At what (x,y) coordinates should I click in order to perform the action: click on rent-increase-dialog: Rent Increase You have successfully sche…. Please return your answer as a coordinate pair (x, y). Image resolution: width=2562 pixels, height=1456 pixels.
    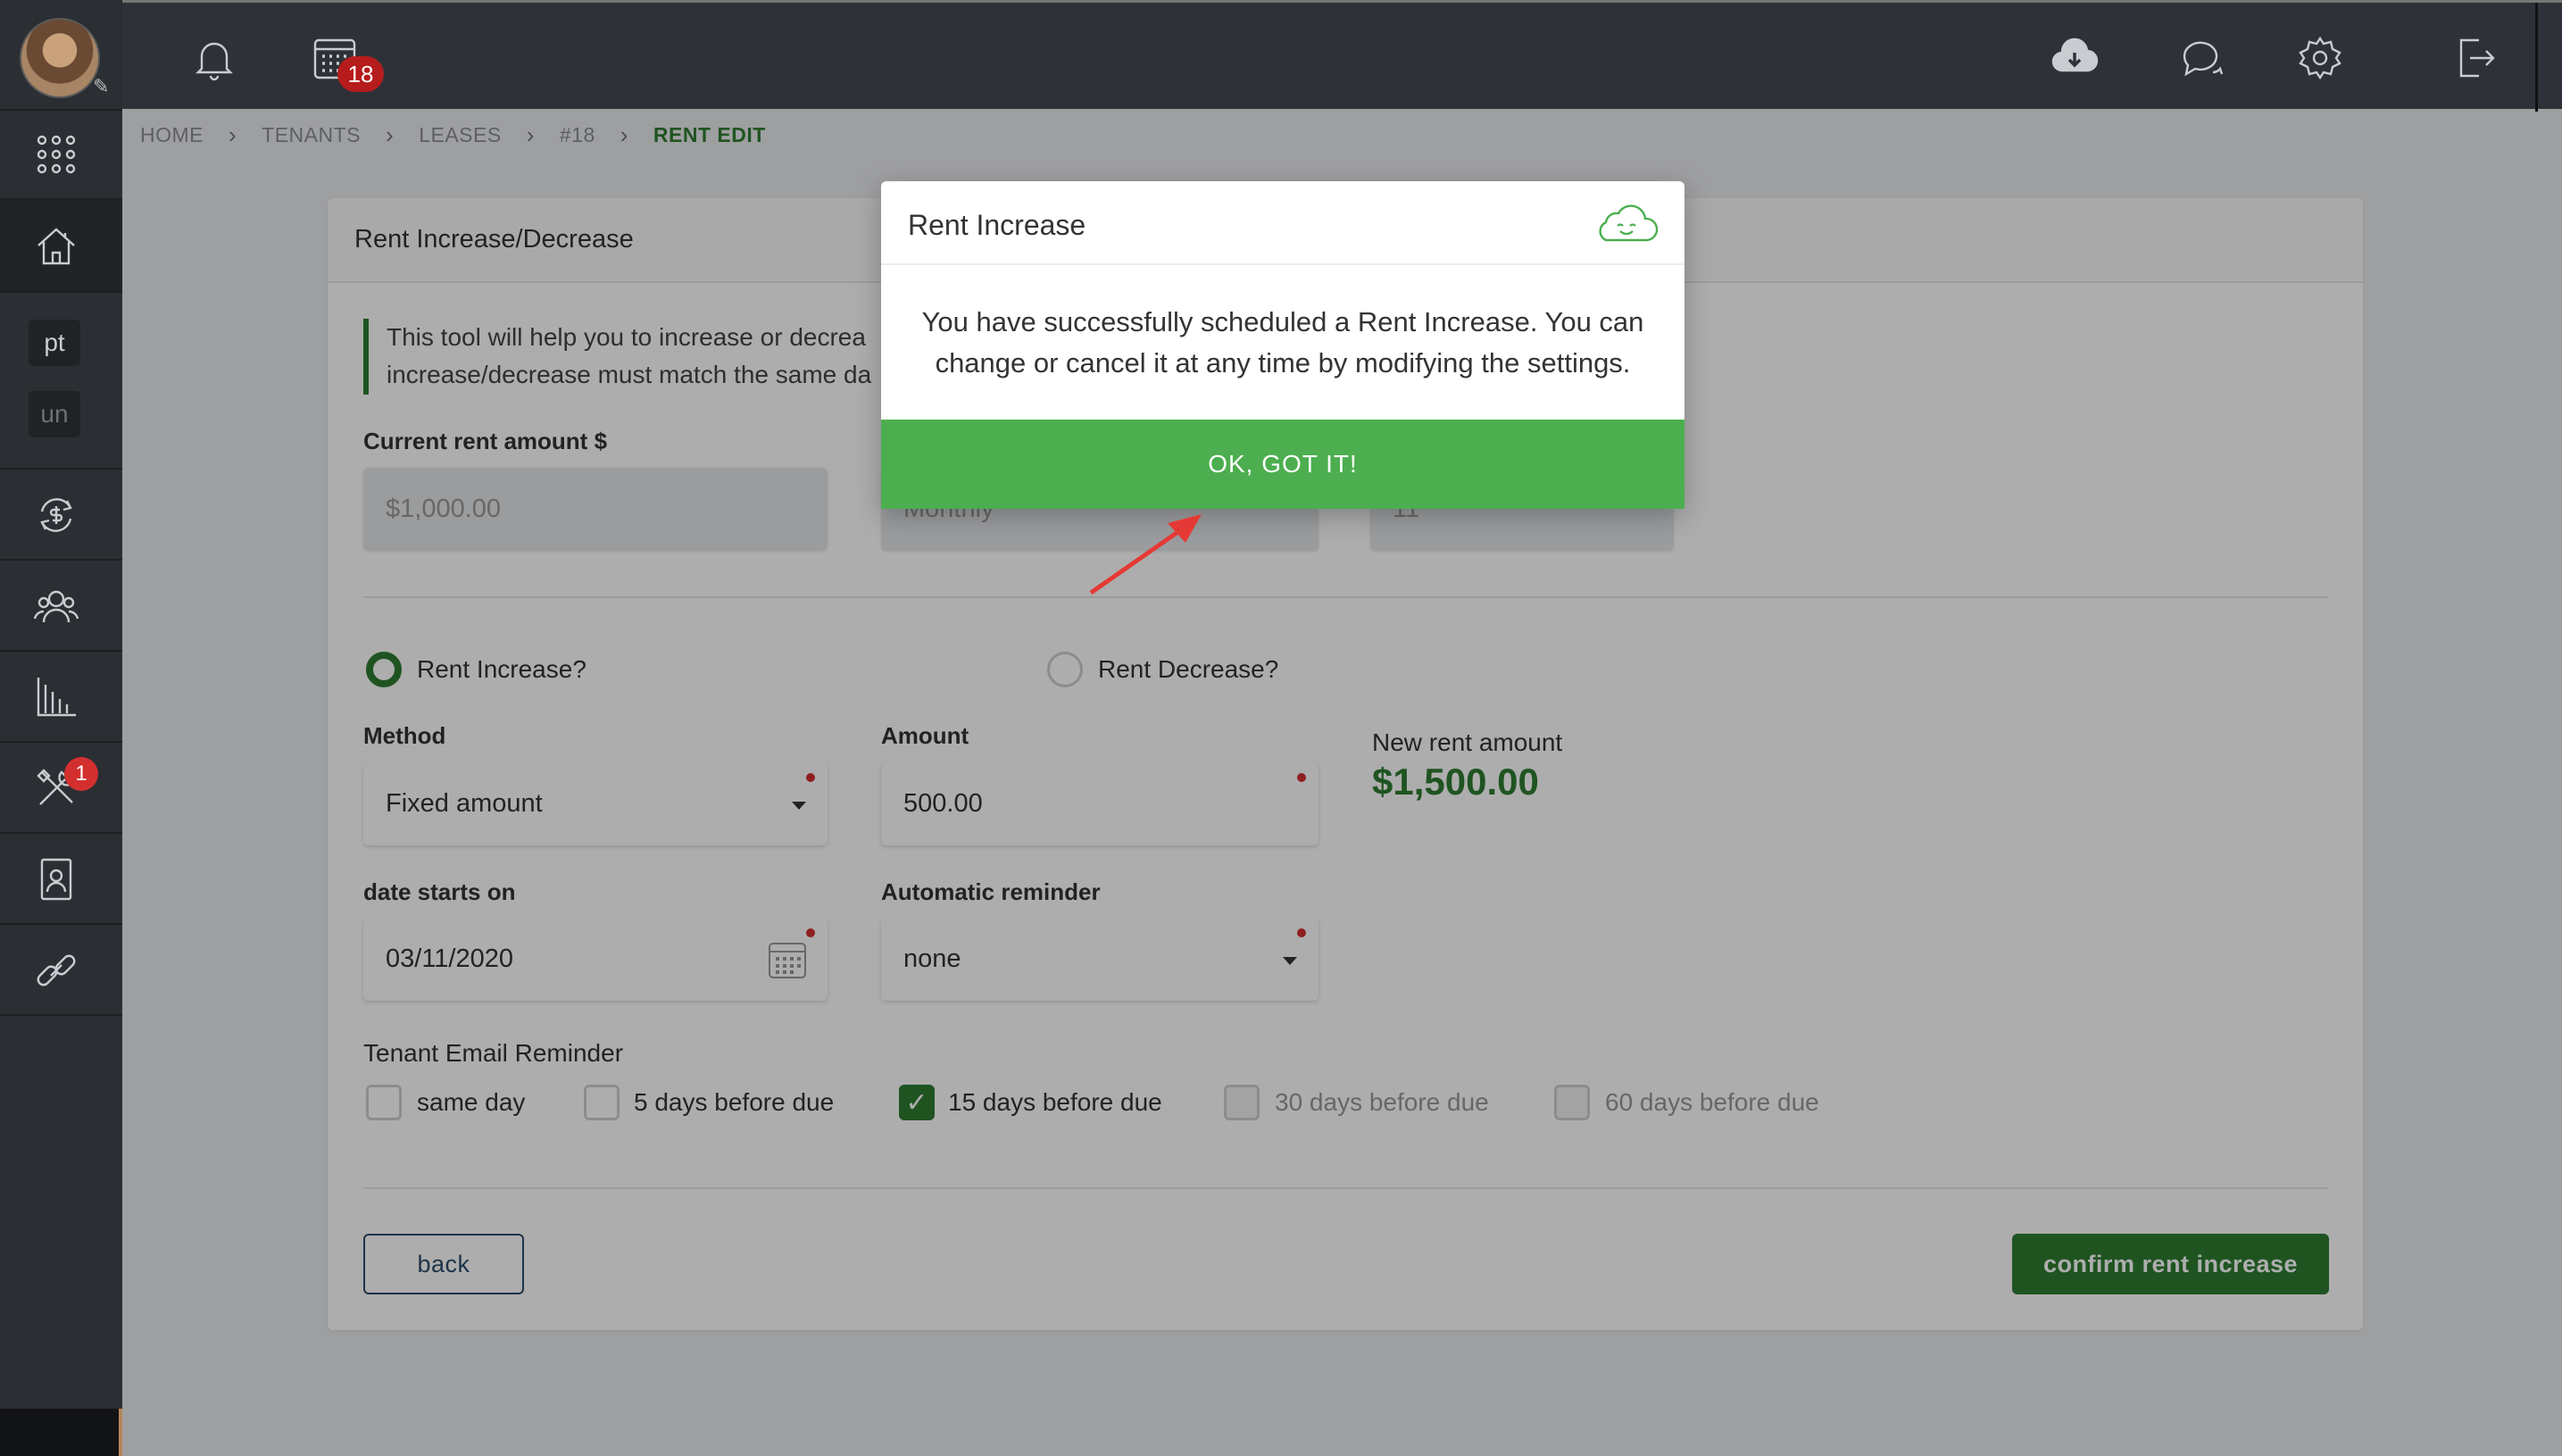
    Looking at the image, I should click on (1282, 345).